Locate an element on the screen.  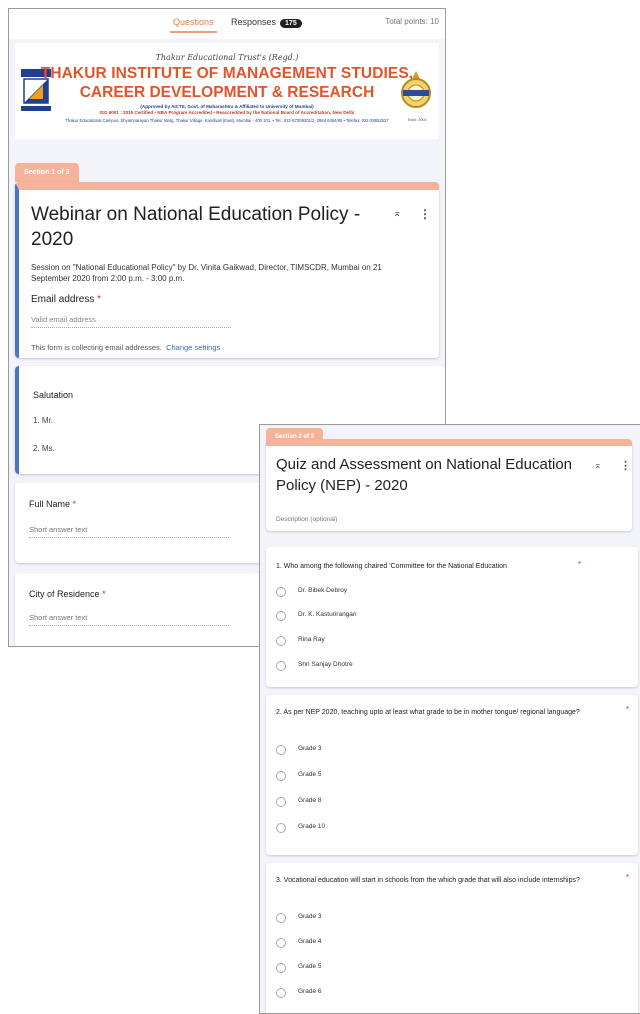
option-label: Shri Sanjay Dhotre is located at coordinates (325, 664).